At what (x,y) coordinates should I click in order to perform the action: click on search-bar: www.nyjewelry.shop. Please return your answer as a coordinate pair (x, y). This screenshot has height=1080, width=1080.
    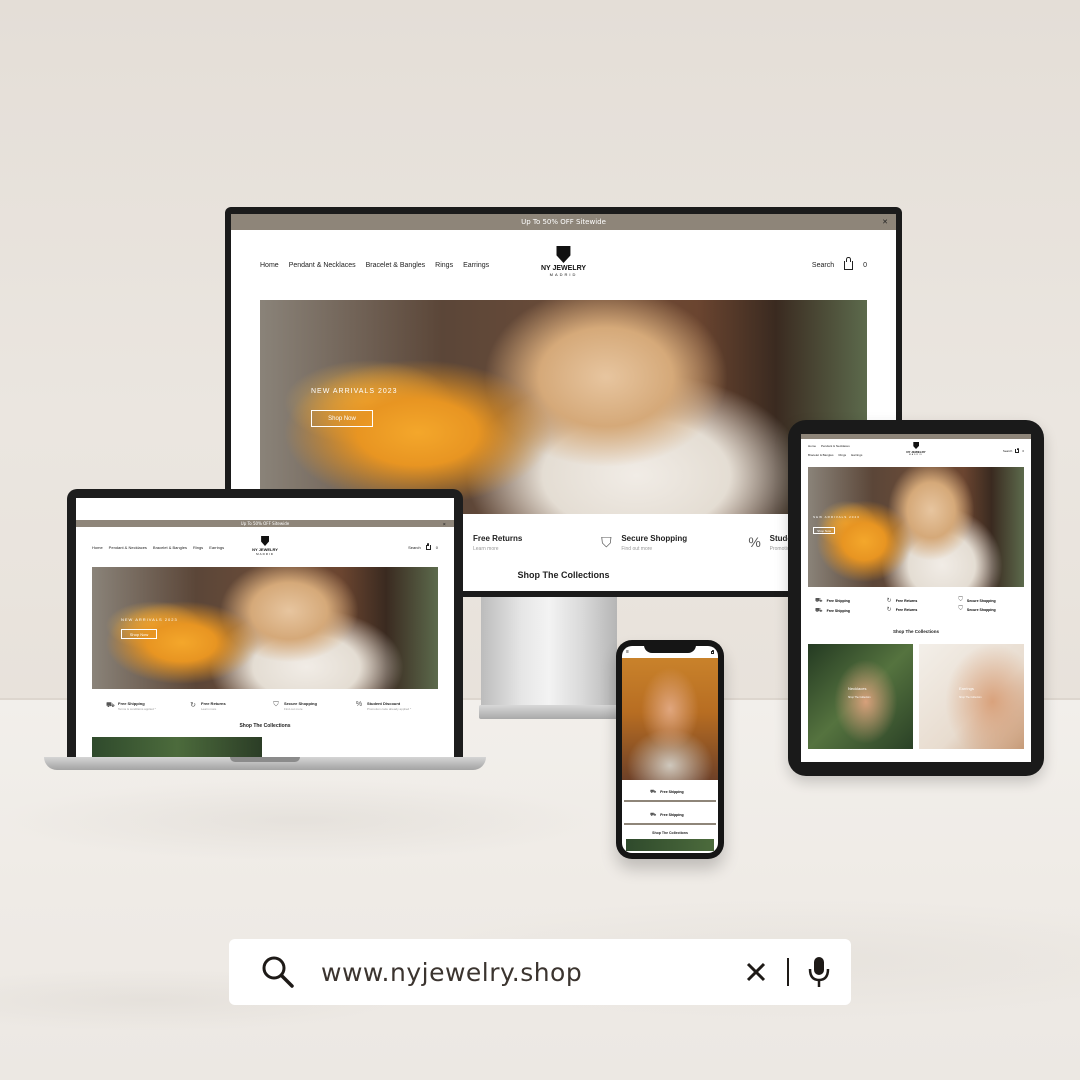
    Looking at the image, I should click on (540, 972).